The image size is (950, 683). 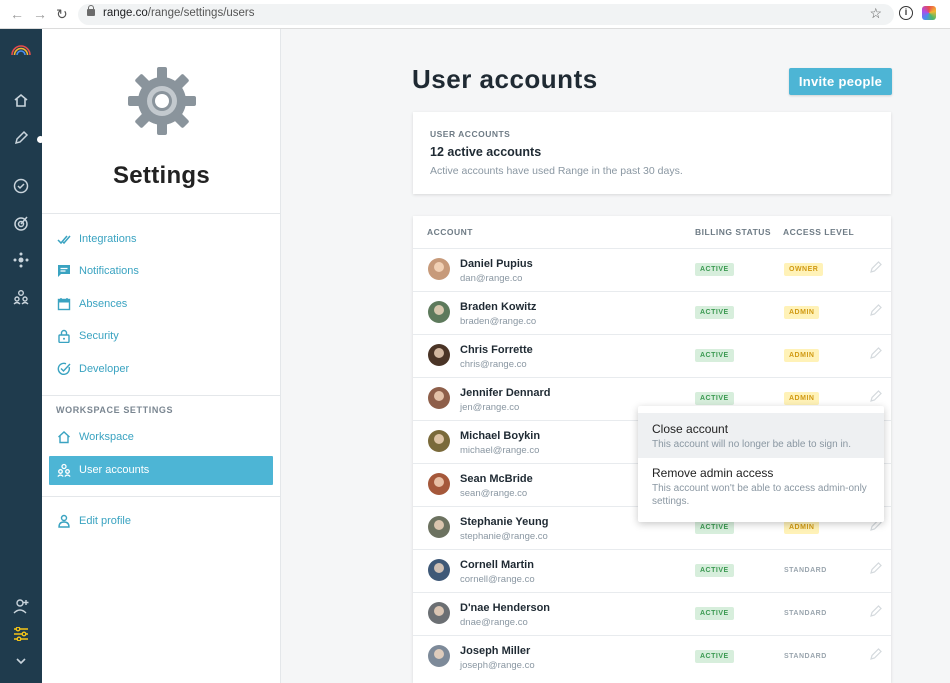 What do you see at coordinates (840, 81) in the screenshot?
I see `invite-people-button: Invite people` at bounding box center [840, 81].